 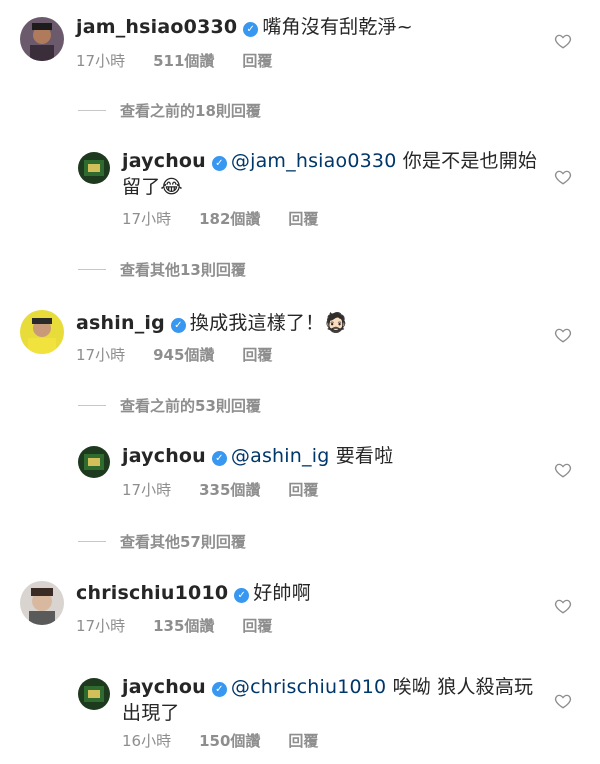 I want to click on comment-body: 你是不是也開始, so click(x=470, y=161).